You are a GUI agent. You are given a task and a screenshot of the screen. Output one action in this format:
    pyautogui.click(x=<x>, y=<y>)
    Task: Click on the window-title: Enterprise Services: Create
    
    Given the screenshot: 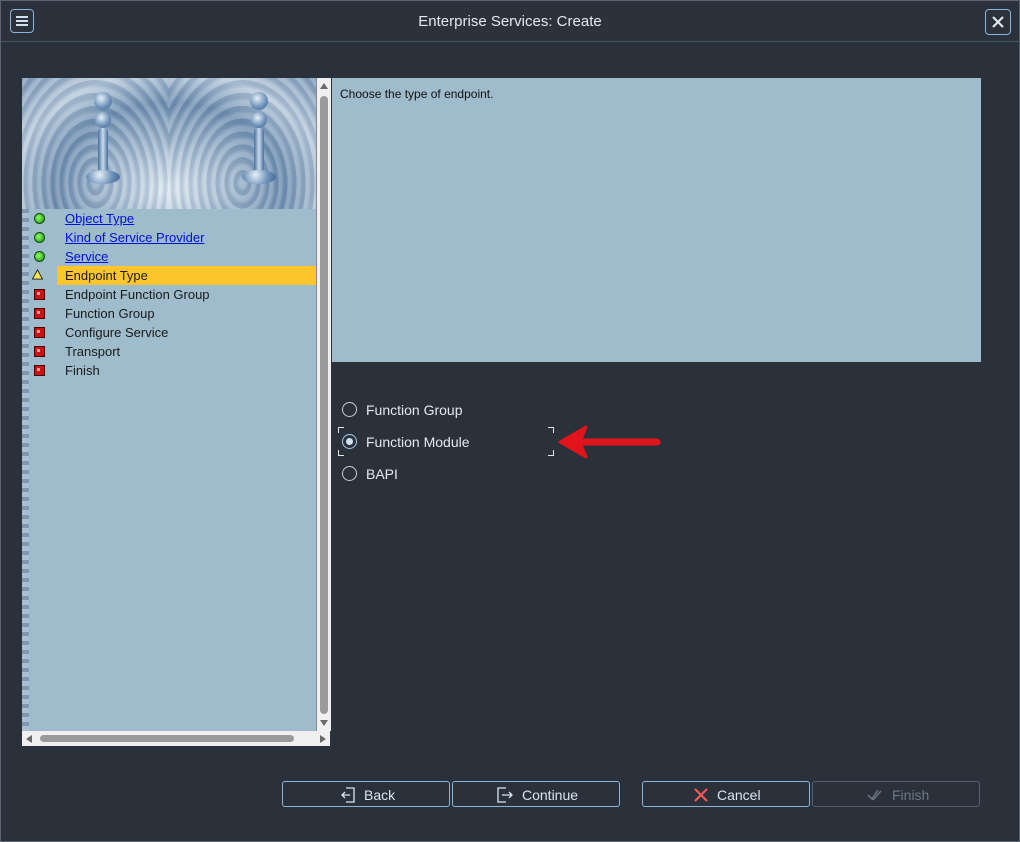 What is the action you would take?
    pyautogui.click(x=510, y=21)
    